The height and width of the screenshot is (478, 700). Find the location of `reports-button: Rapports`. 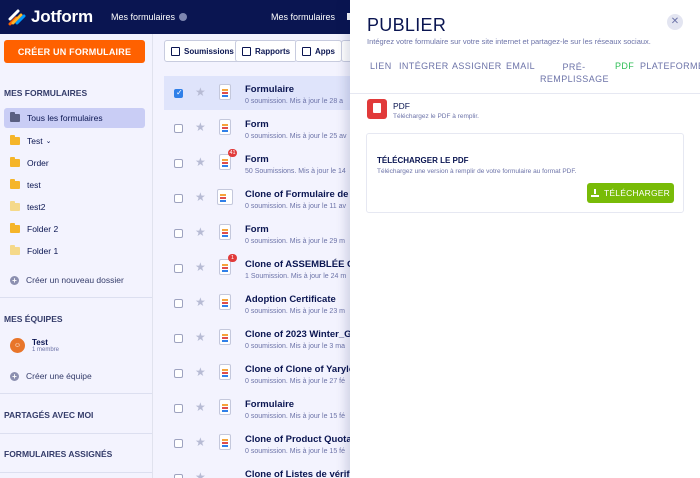

reports-button: Rapports is located at coordinates (266, 51).